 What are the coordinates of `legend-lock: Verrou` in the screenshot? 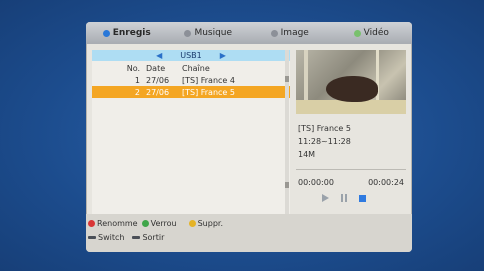 It's located at (159, 223).